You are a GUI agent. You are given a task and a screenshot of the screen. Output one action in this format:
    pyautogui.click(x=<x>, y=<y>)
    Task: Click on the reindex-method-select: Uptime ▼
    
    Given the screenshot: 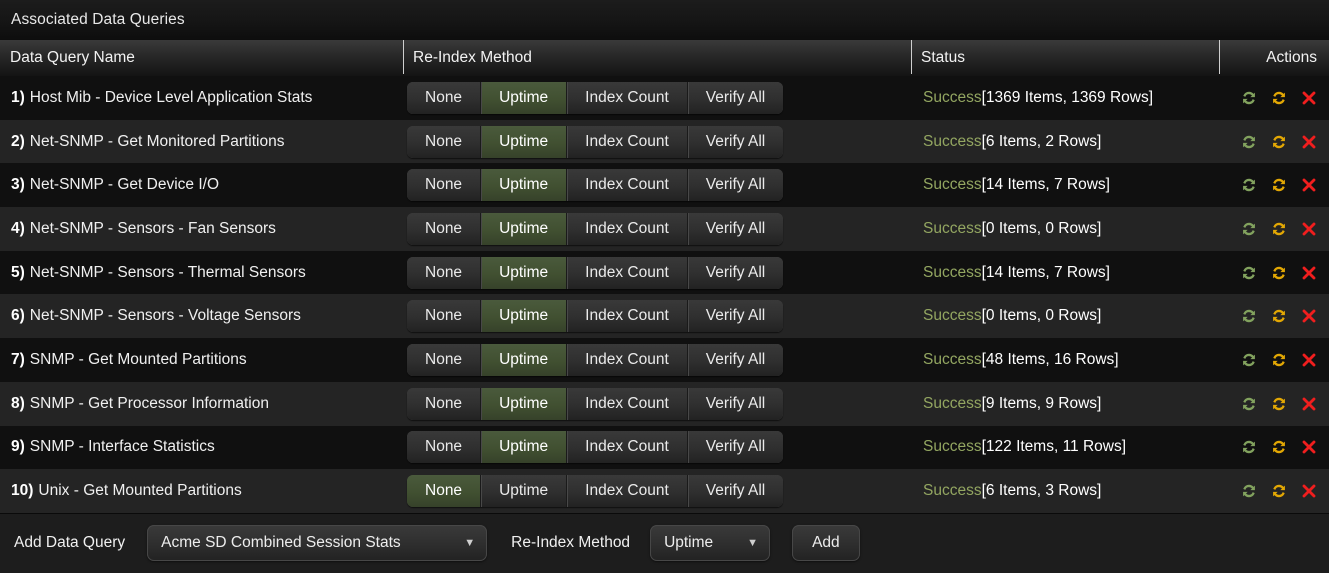 What is the action you would take?
    pyautogui.click(x=710, y=543)
    